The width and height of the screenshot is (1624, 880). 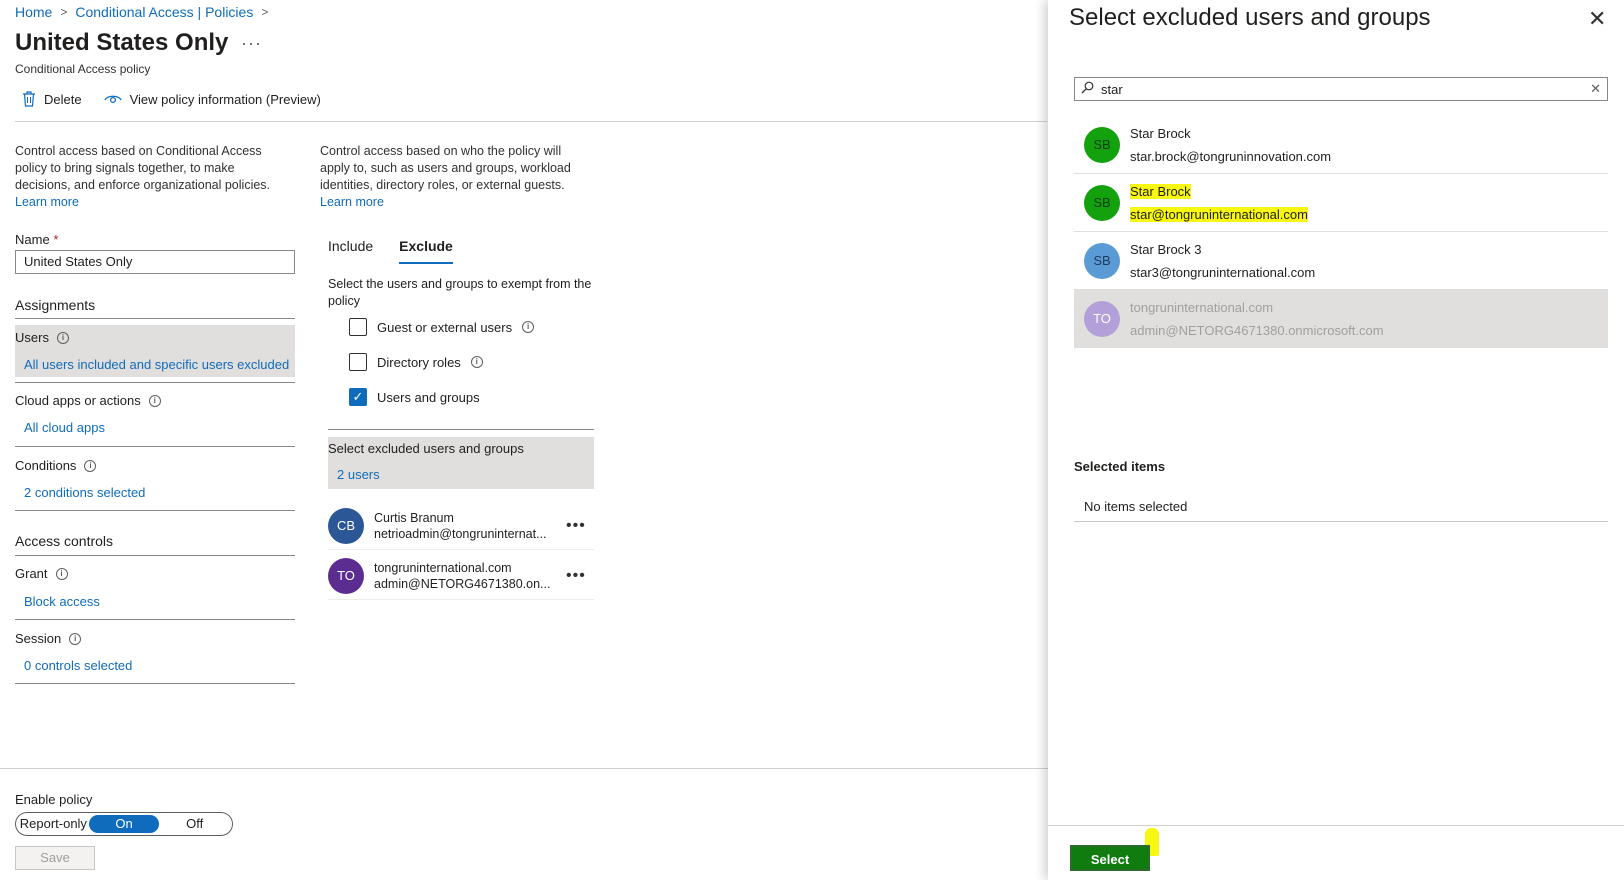 What do you see at coordinates (1102, 260) in the screenshot?
I see `avatar: SB` at bounding box center [1102, 260].